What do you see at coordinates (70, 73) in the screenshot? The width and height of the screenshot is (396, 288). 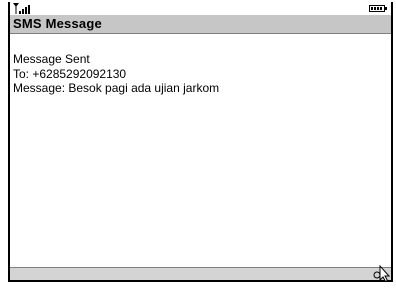 I see `message-recipient: To: +6285292092130` at bounding box center [70, 73].